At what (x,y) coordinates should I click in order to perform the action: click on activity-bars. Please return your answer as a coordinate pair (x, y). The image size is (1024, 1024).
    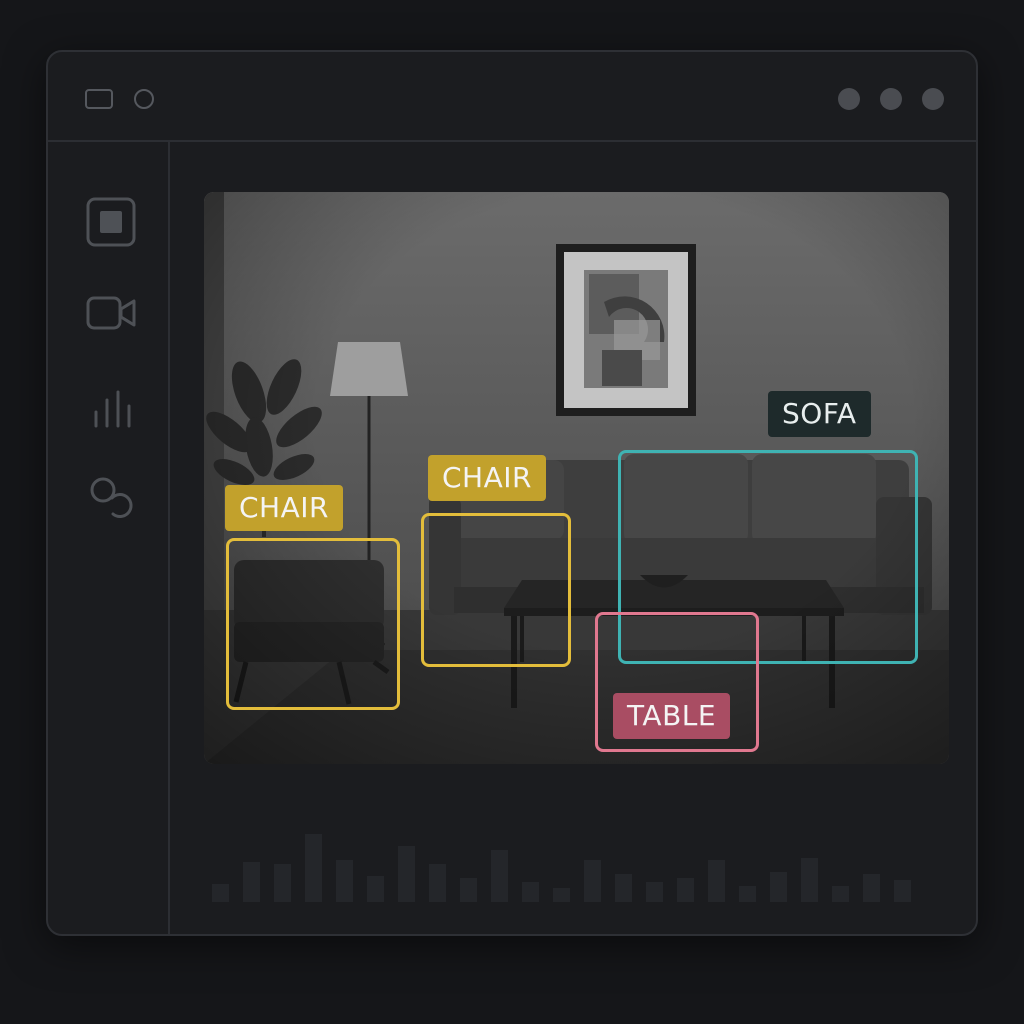
    Looking at the image, I should click on (561, 868).